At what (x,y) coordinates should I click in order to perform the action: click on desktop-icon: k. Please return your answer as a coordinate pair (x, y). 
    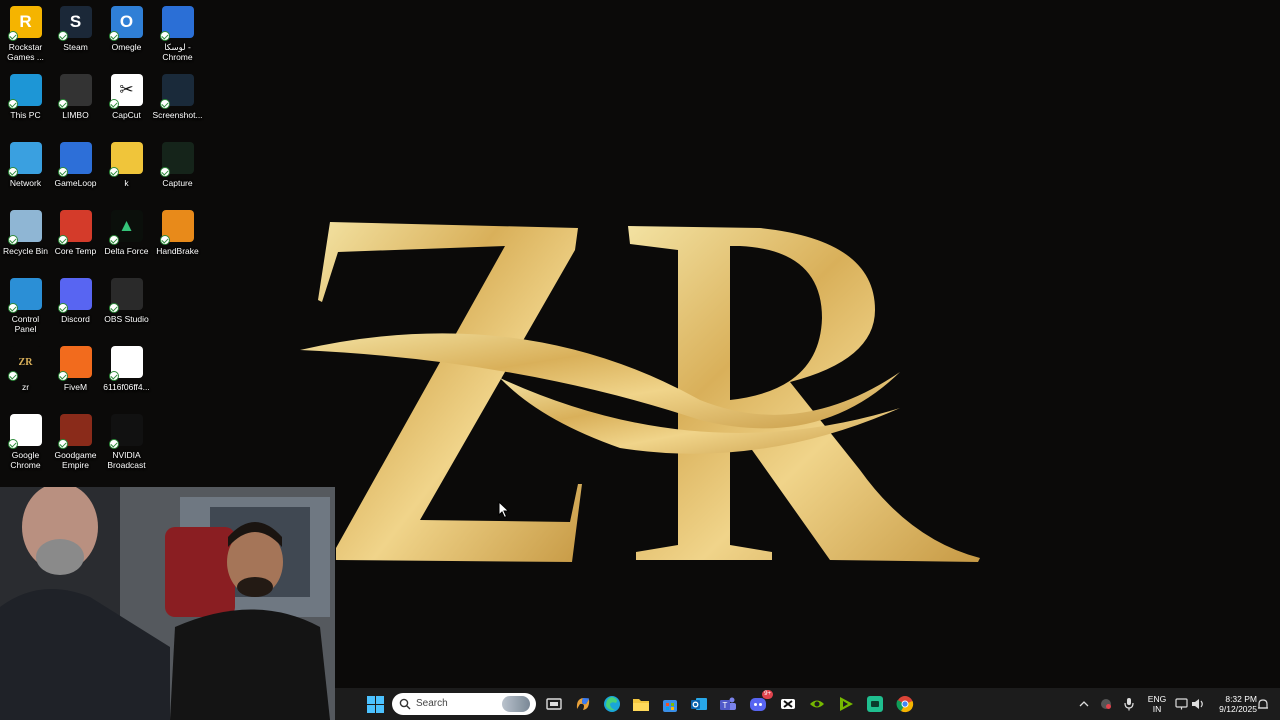
    Looking at the image, I should click on (126, 169).